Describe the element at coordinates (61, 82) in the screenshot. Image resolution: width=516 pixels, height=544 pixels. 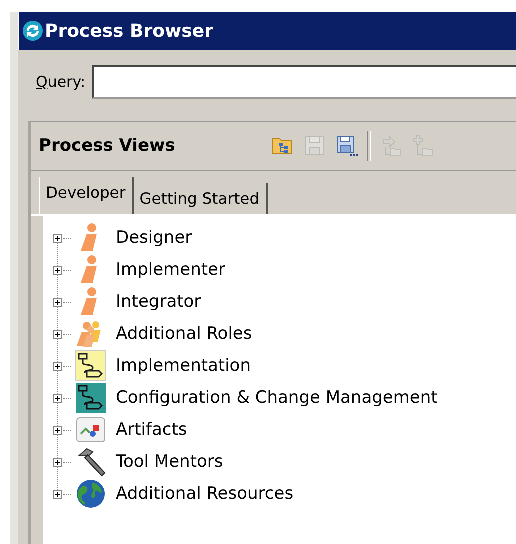
I see `query-label: Query:` at that location.